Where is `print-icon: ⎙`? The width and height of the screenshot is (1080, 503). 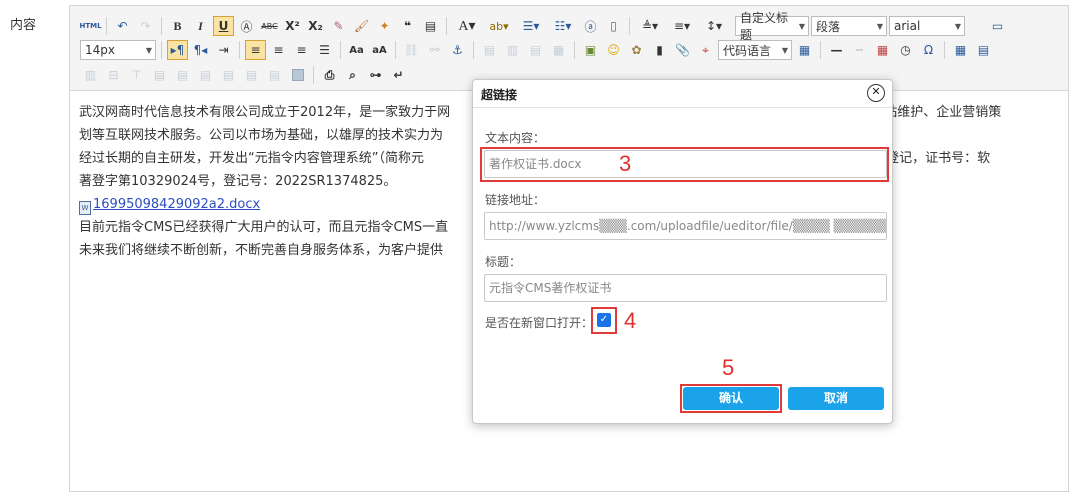 print-icon: ⎙ is located at coordinates (329, 75).